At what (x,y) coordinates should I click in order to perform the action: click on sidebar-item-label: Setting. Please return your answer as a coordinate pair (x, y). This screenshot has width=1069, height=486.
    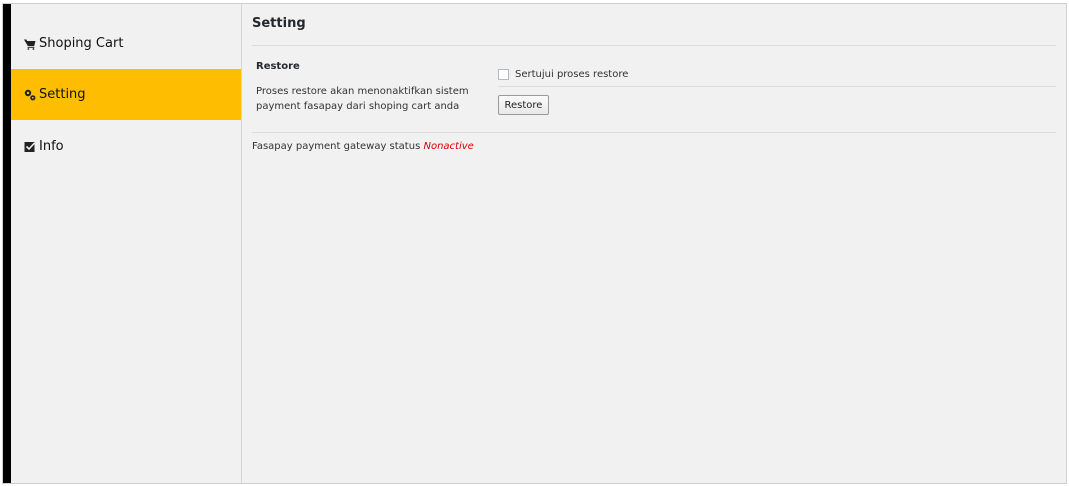
    Looking at the image, I should click on (62, 94).